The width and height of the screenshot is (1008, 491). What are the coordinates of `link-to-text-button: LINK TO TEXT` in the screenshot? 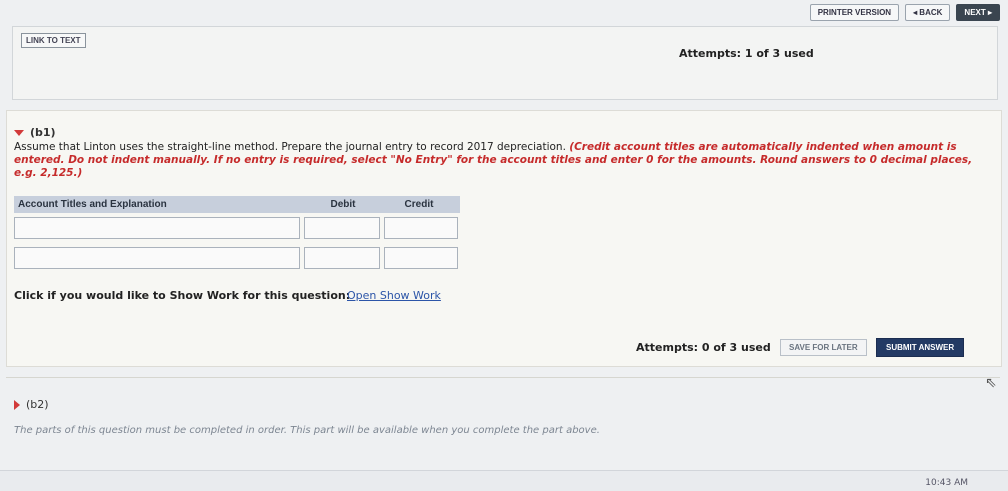 It's located at (53, 40).